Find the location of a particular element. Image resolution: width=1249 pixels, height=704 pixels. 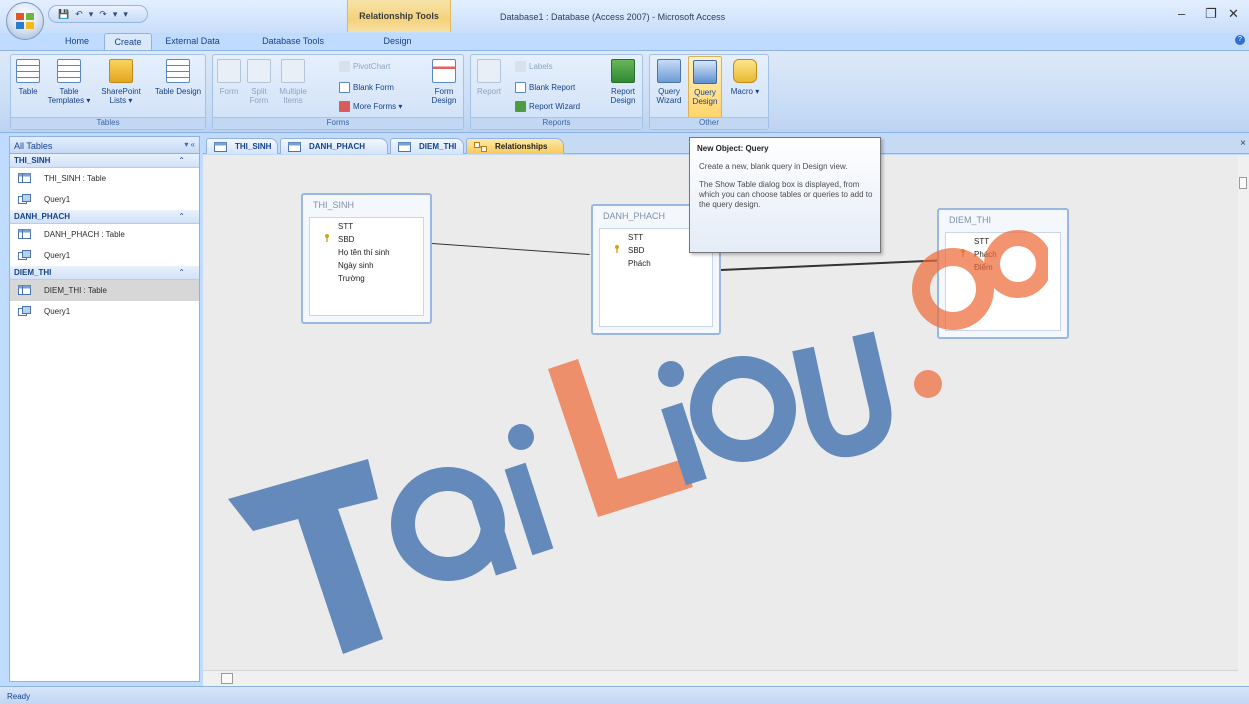

field-list: STT Phách Điểm is located at coordinates (1003, 281).